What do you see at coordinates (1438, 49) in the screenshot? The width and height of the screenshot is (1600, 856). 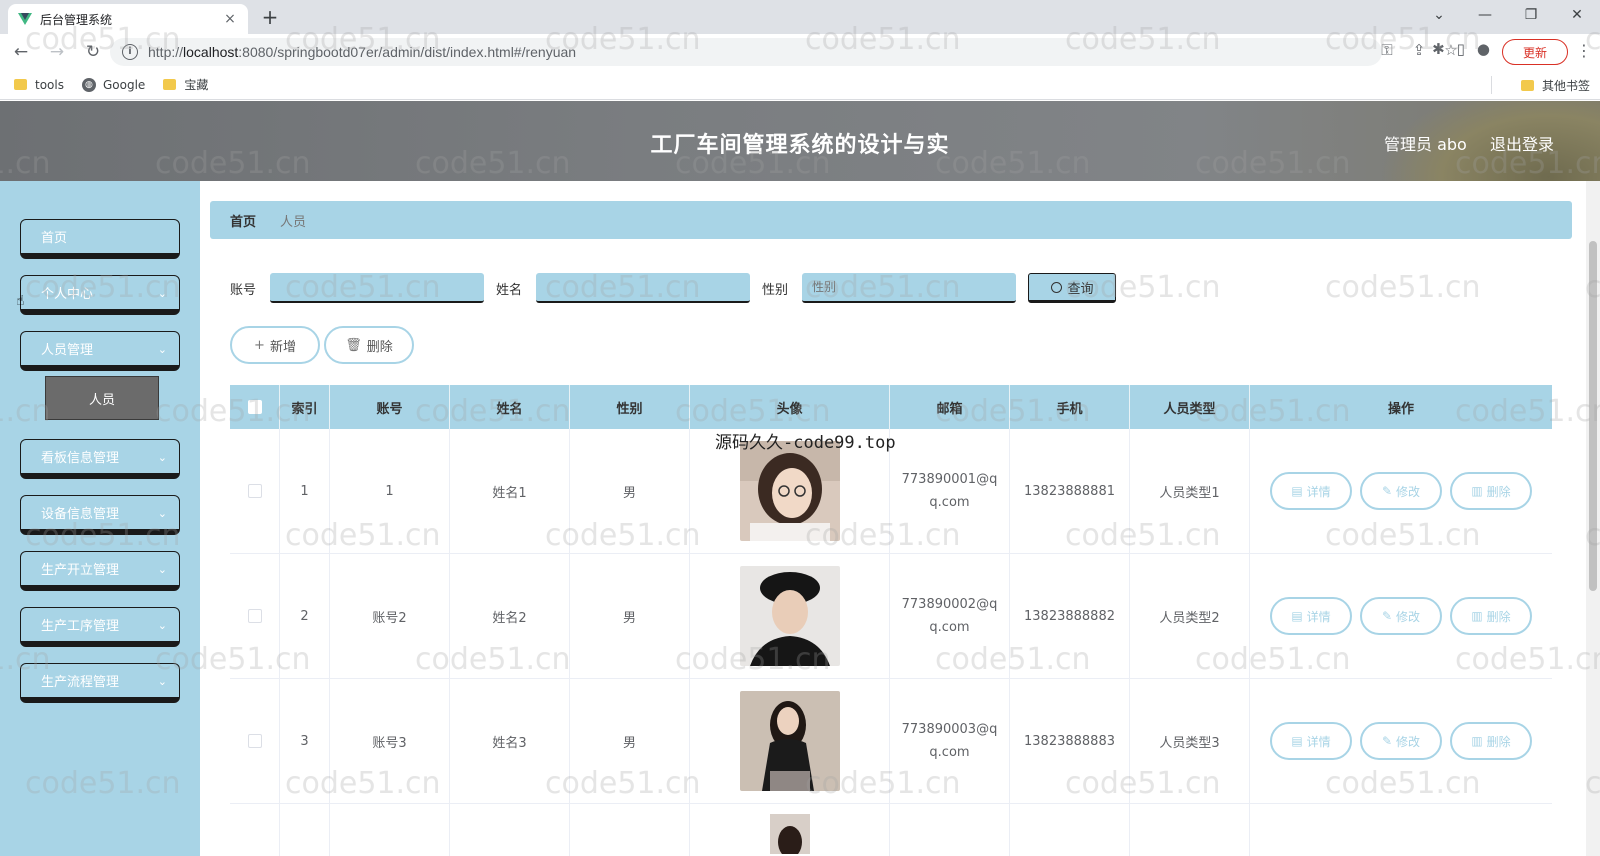 I see `puzzle-icon: ✱` at bounding box center [1438, 49].